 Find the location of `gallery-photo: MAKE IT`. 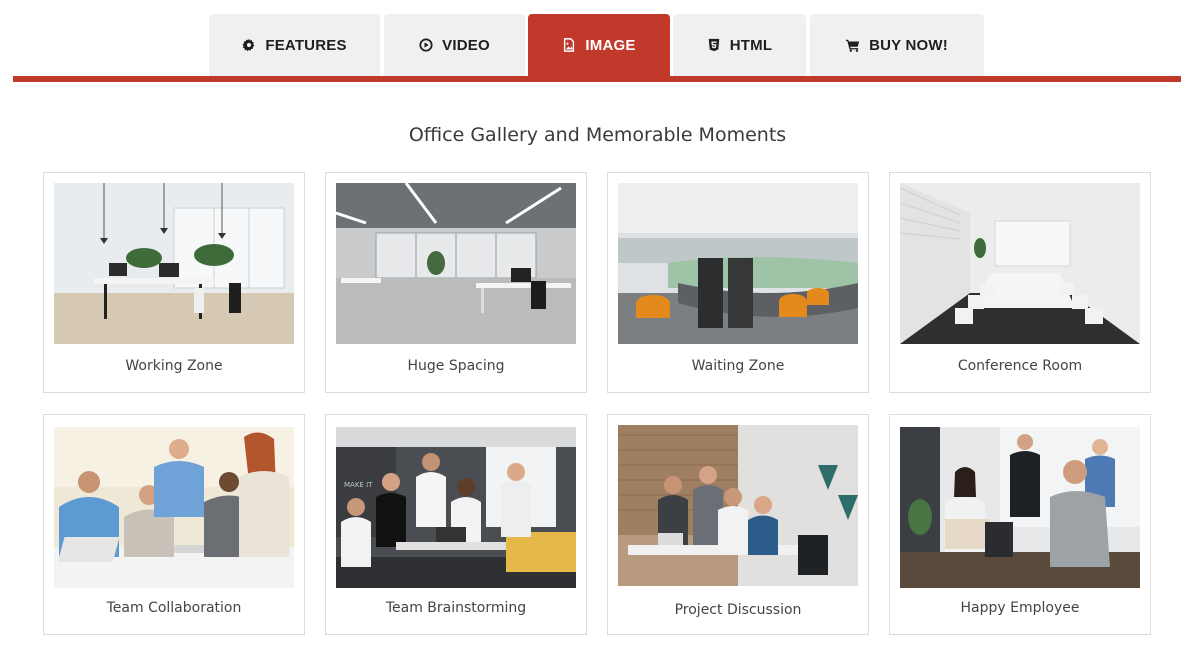

gallery-photo: MAKE IT is located at coordinates (456, 507).